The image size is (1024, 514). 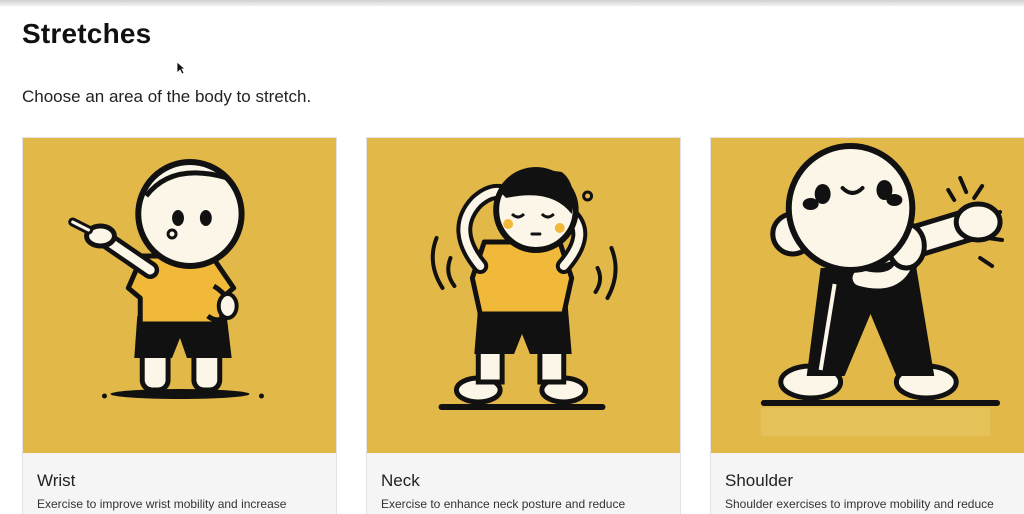 I want to click on card-title: Wrist, so click(x=56, y=480).